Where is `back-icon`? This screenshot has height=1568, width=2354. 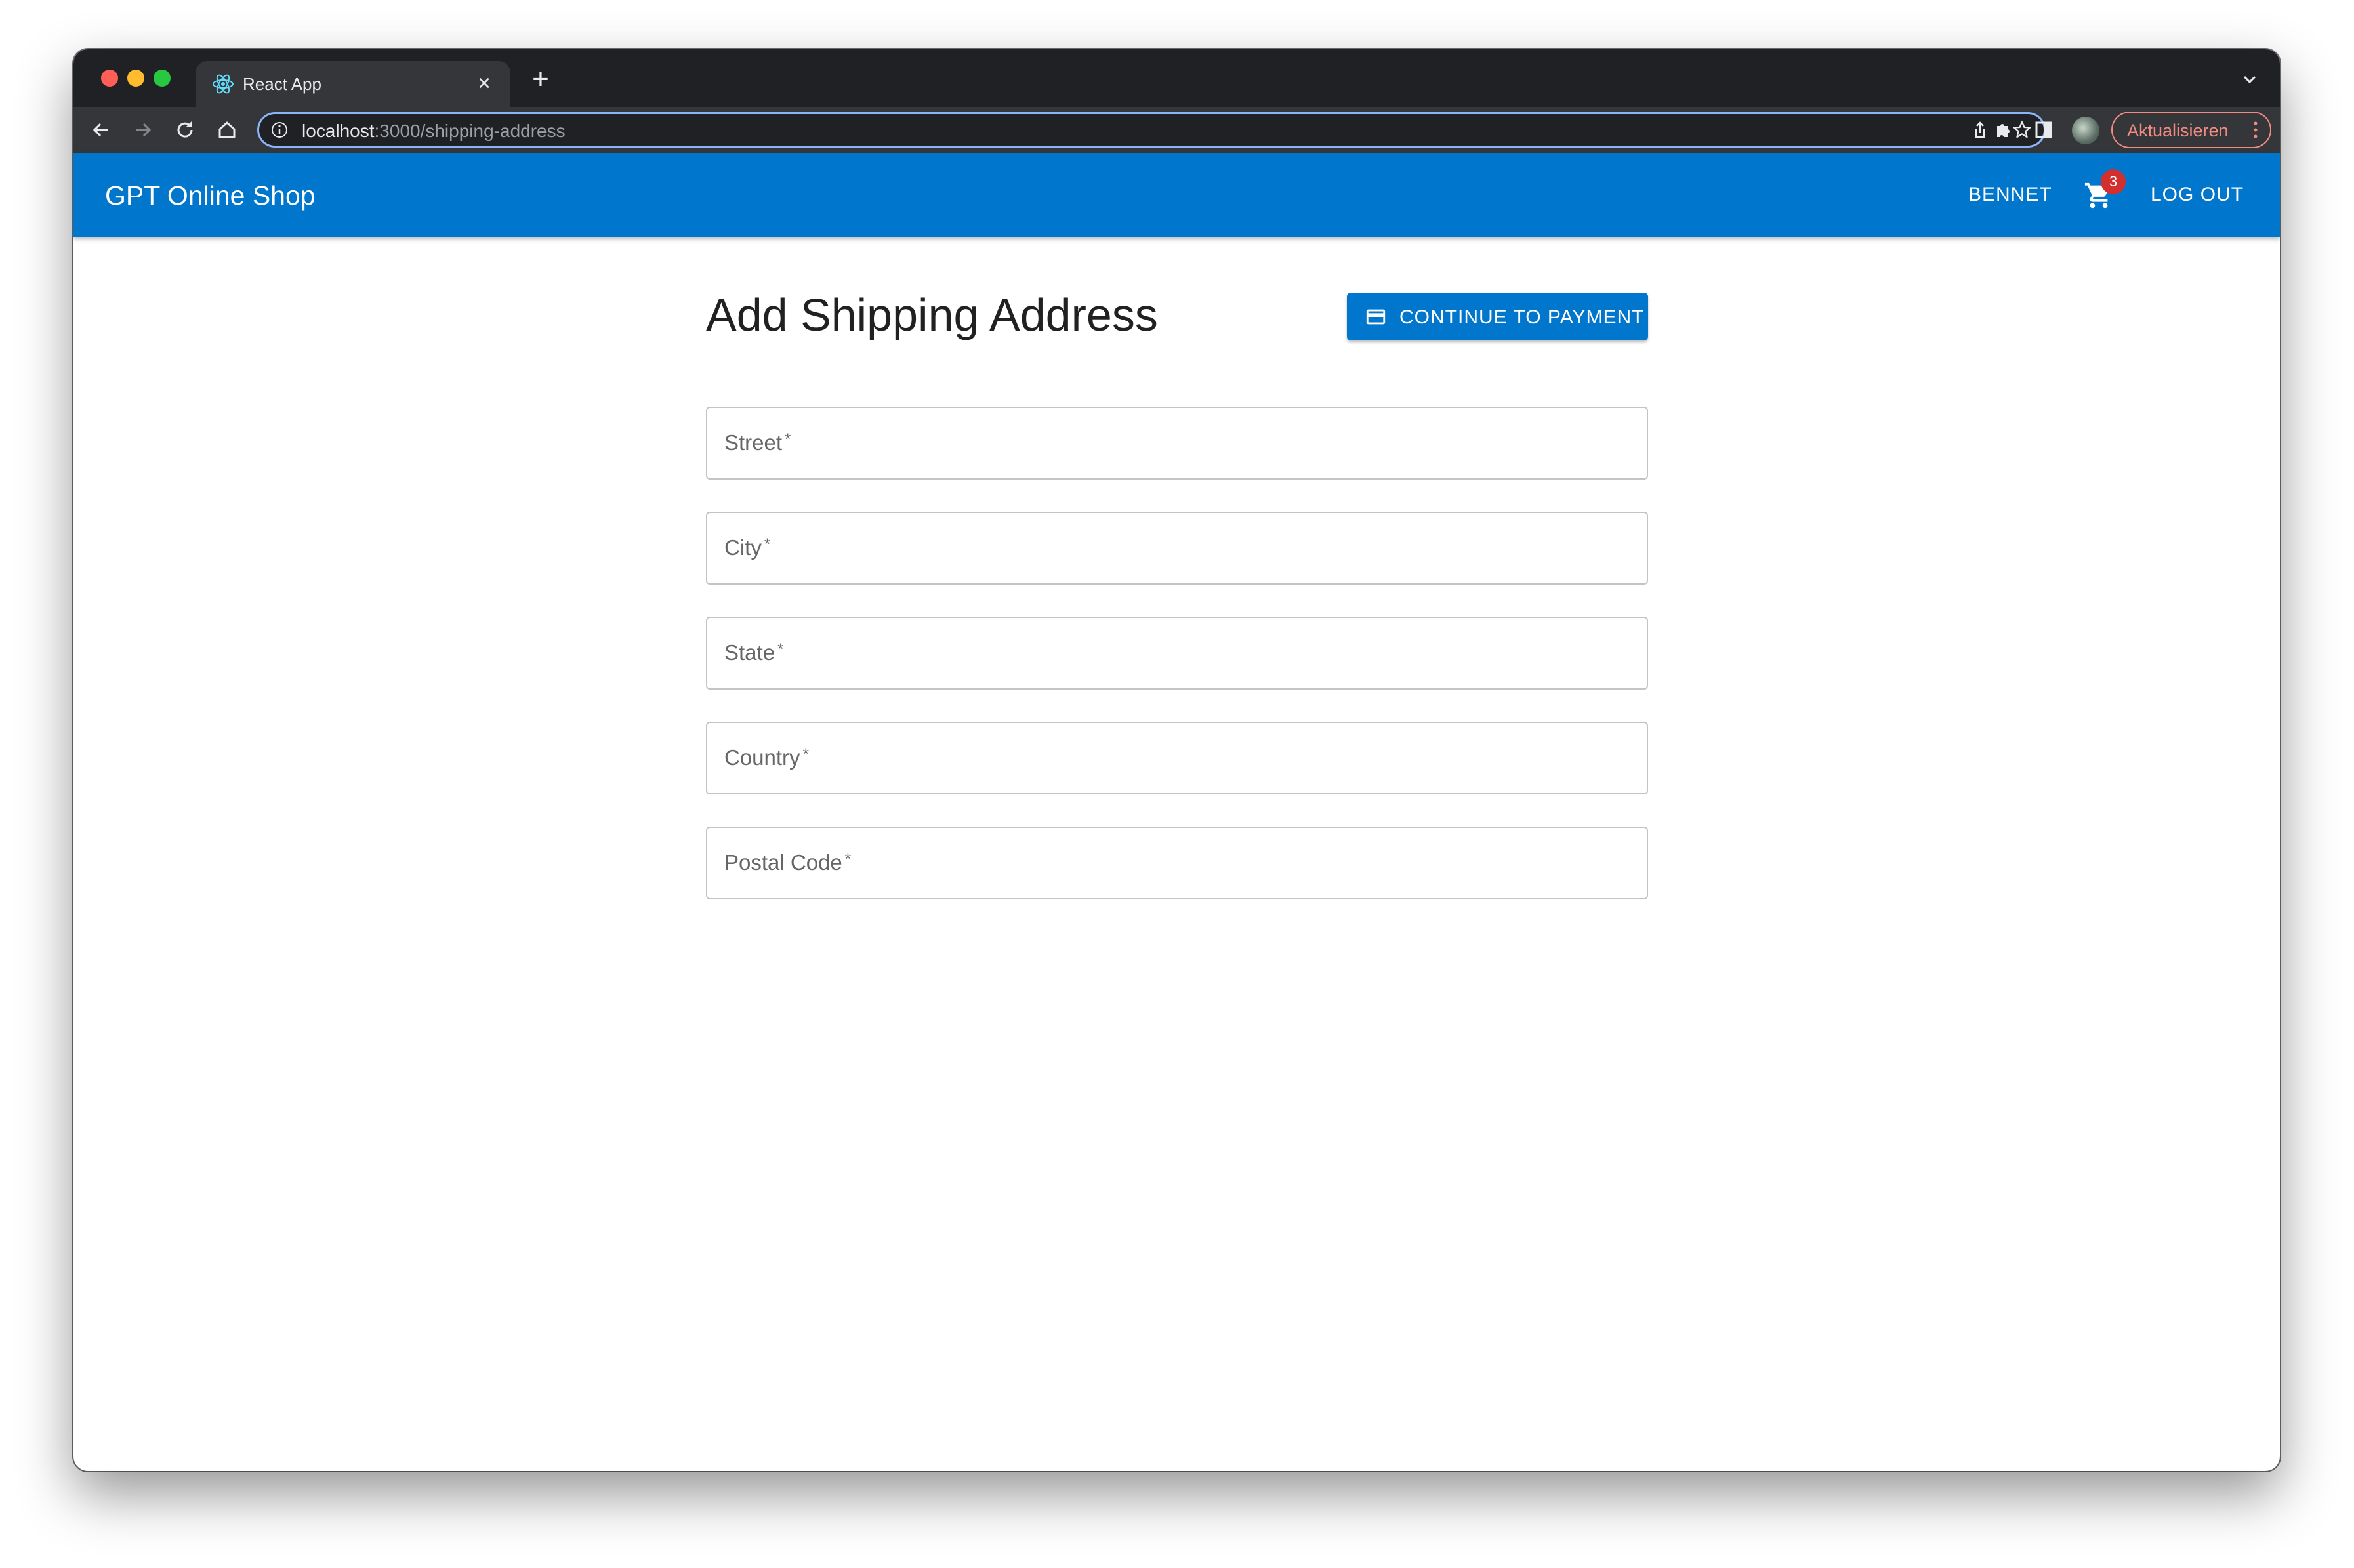
back-icon is located at coordinates (101, 130).